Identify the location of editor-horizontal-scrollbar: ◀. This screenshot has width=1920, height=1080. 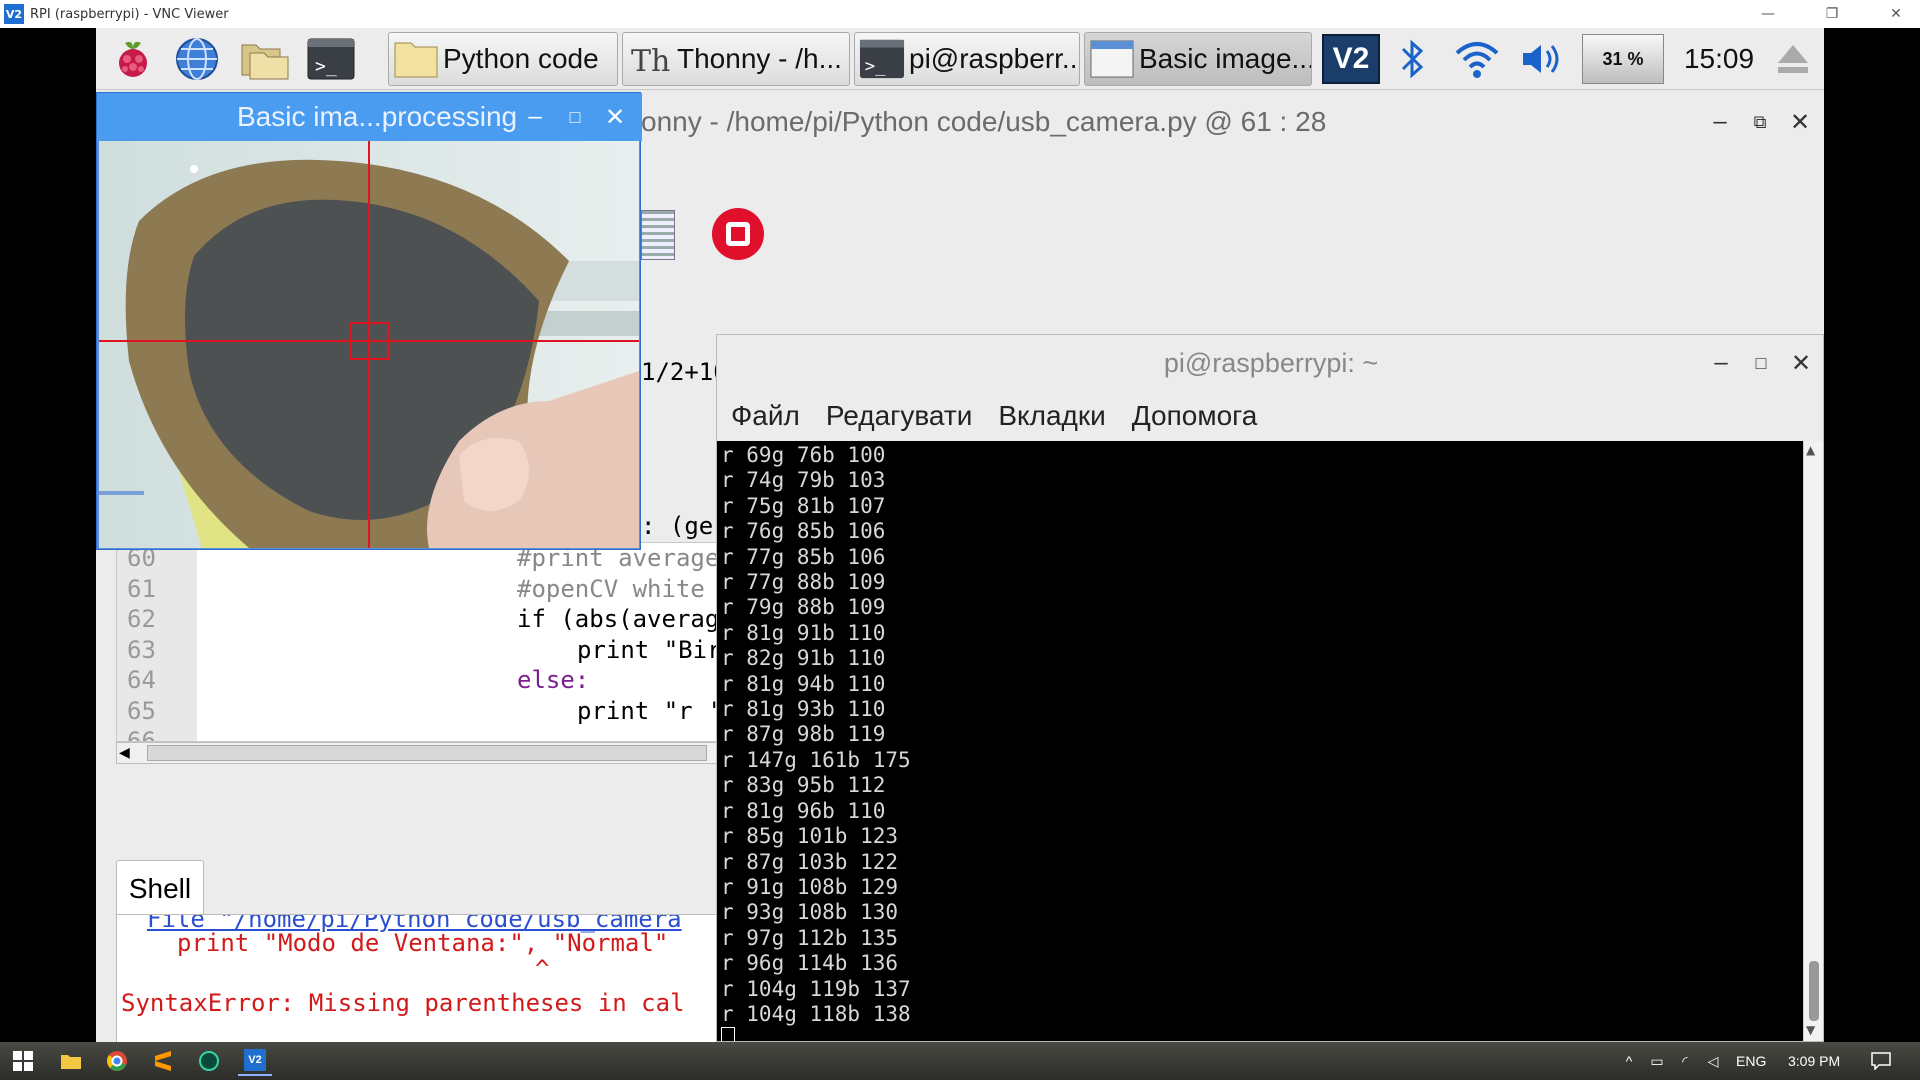
(426, 753).